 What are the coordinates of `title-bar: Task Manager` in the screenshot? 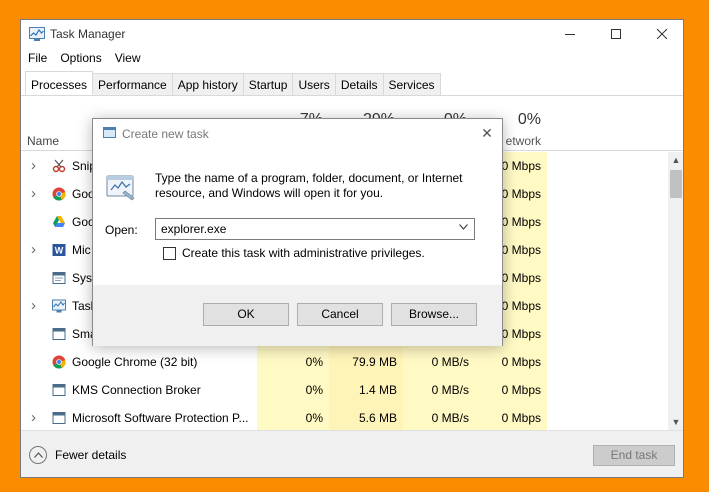 It's located at (352, 34).